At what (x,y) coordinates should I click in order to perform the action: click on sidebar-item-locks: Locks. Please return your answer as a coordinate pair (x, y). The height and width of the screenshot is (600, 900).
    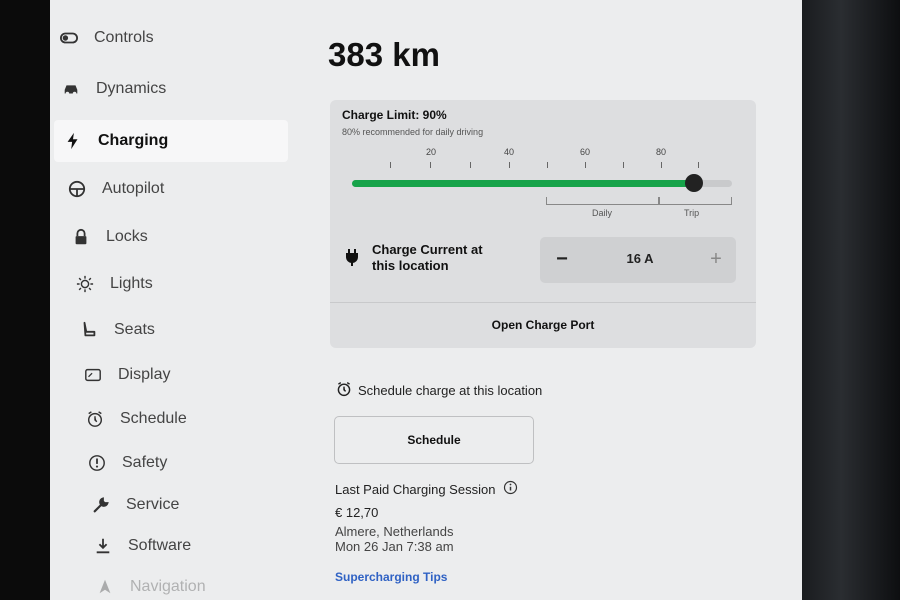
    Looking at the image, I should click on (171, 237).